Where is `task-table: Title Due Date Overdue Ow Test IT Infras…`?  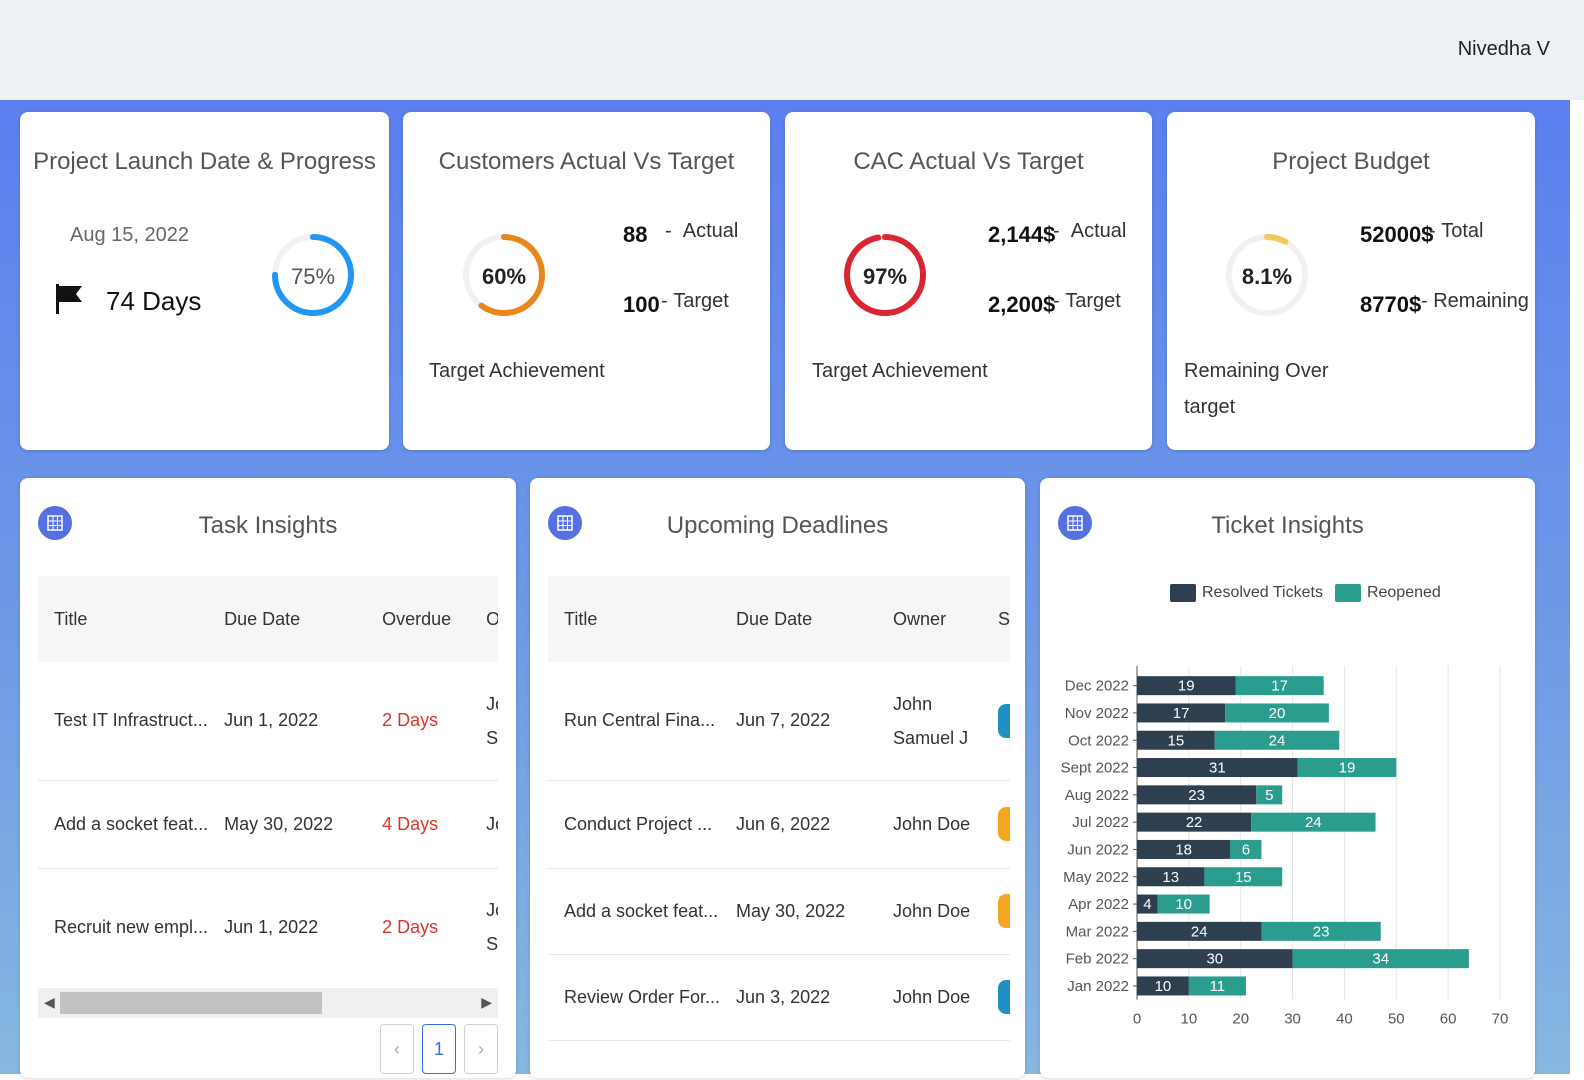
task-table: Title Due Date Overdue Ow Test IT Infras… is located at coordinates (268, 781).